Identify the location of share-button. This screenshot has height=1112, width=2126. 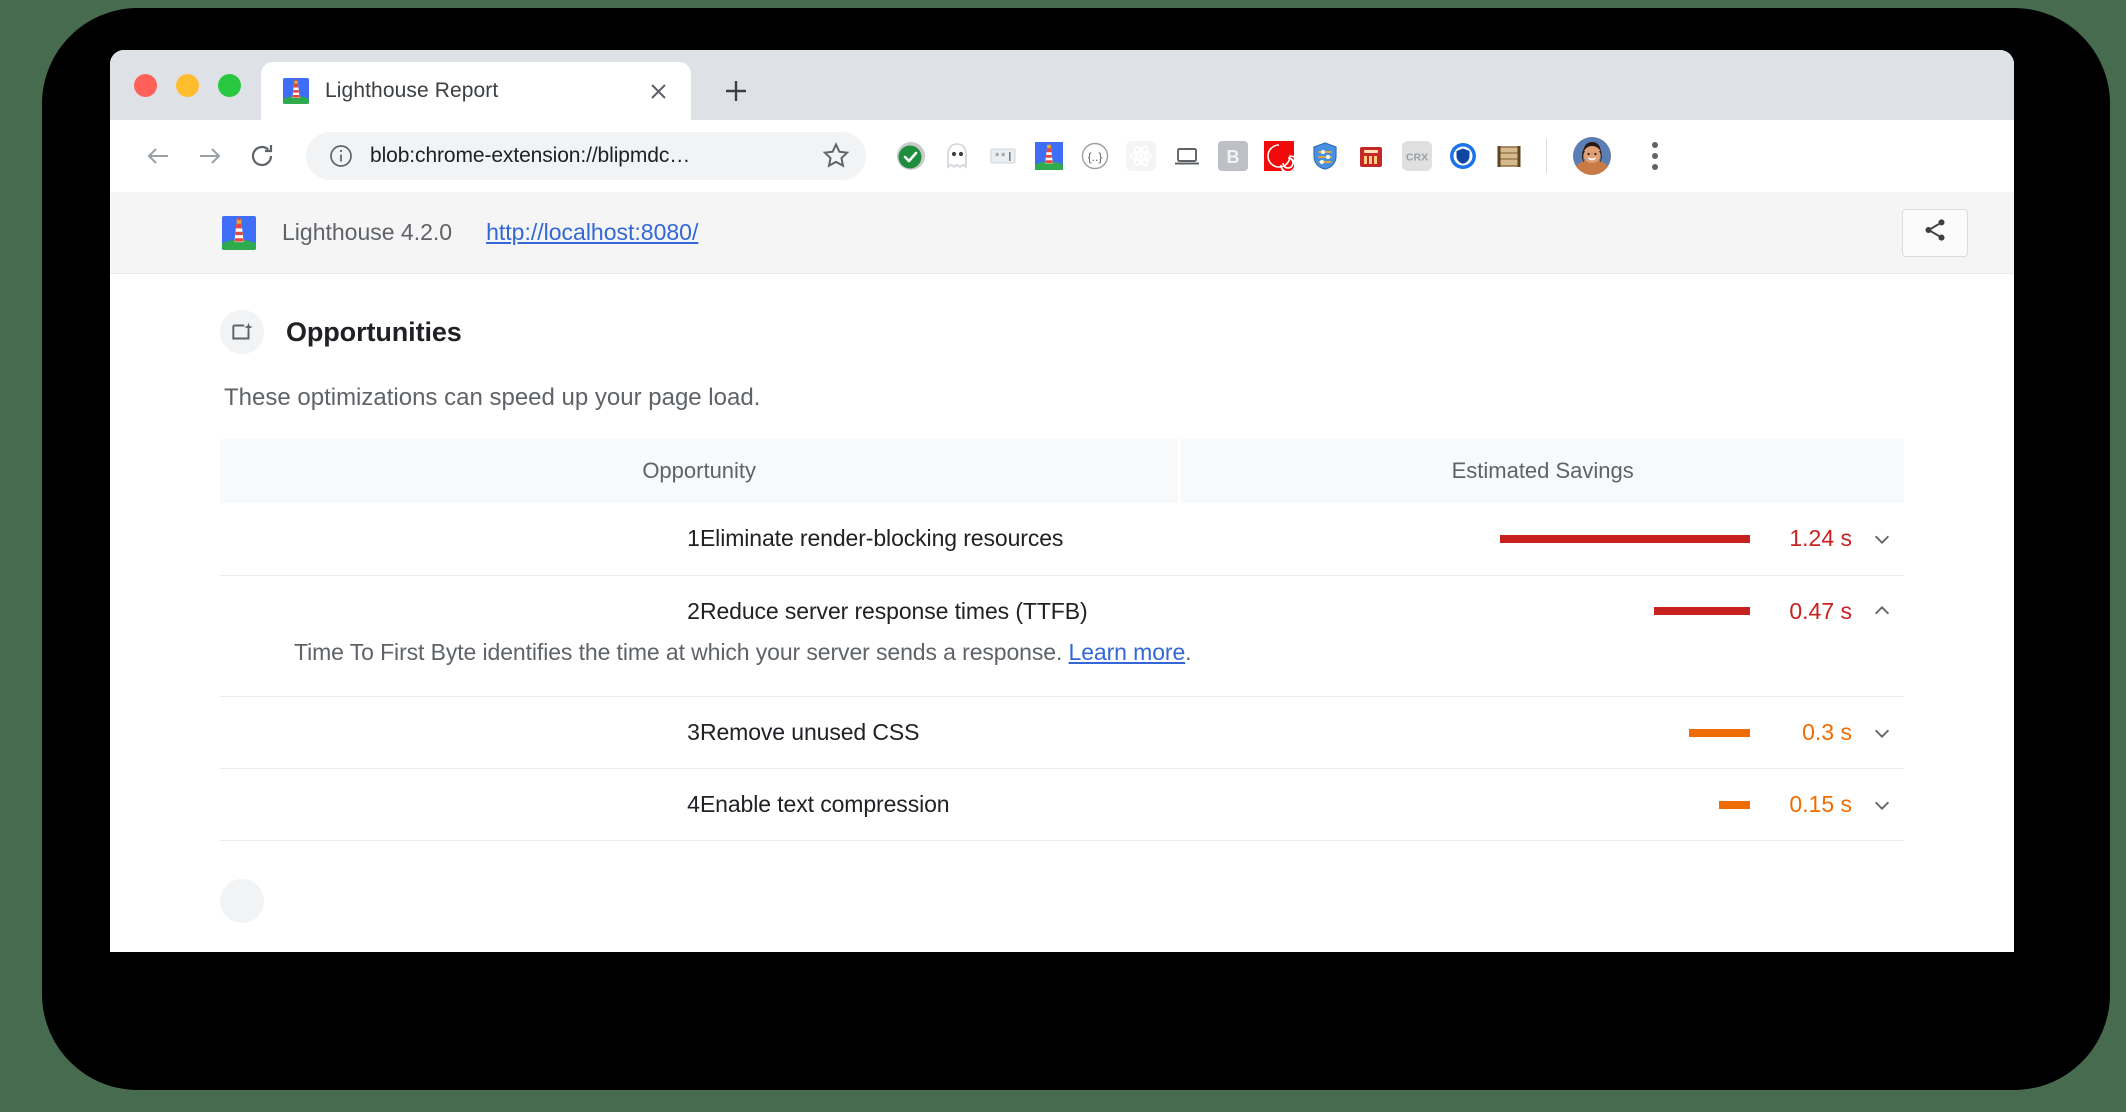
(1935, 232).